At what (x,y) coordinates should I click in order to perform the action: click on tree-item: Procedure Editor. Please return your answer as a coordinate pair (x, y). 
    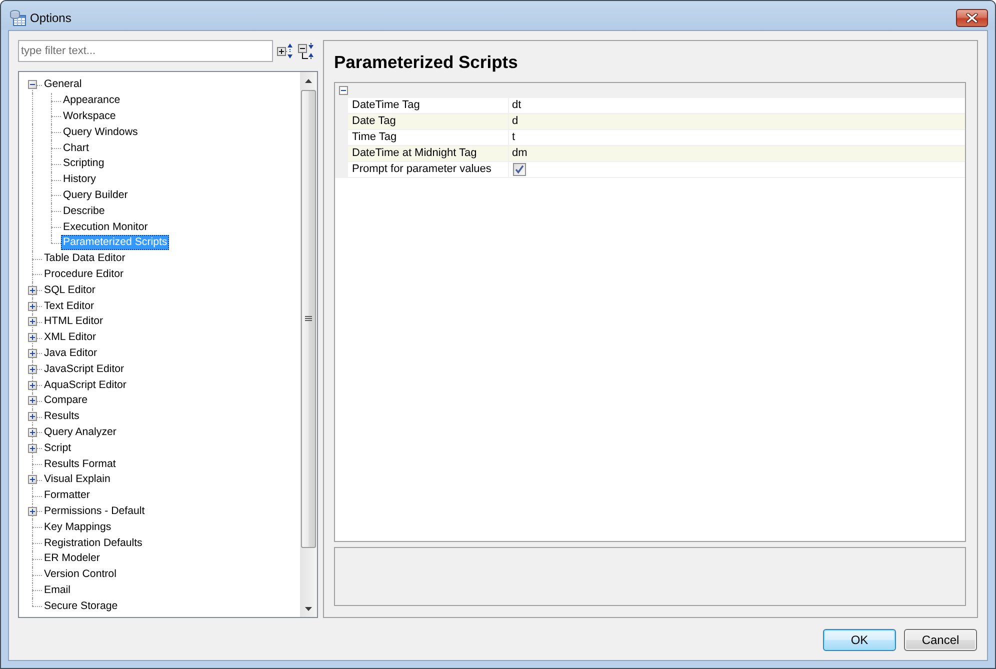
    Looking at the image, I should click on (84, 274).